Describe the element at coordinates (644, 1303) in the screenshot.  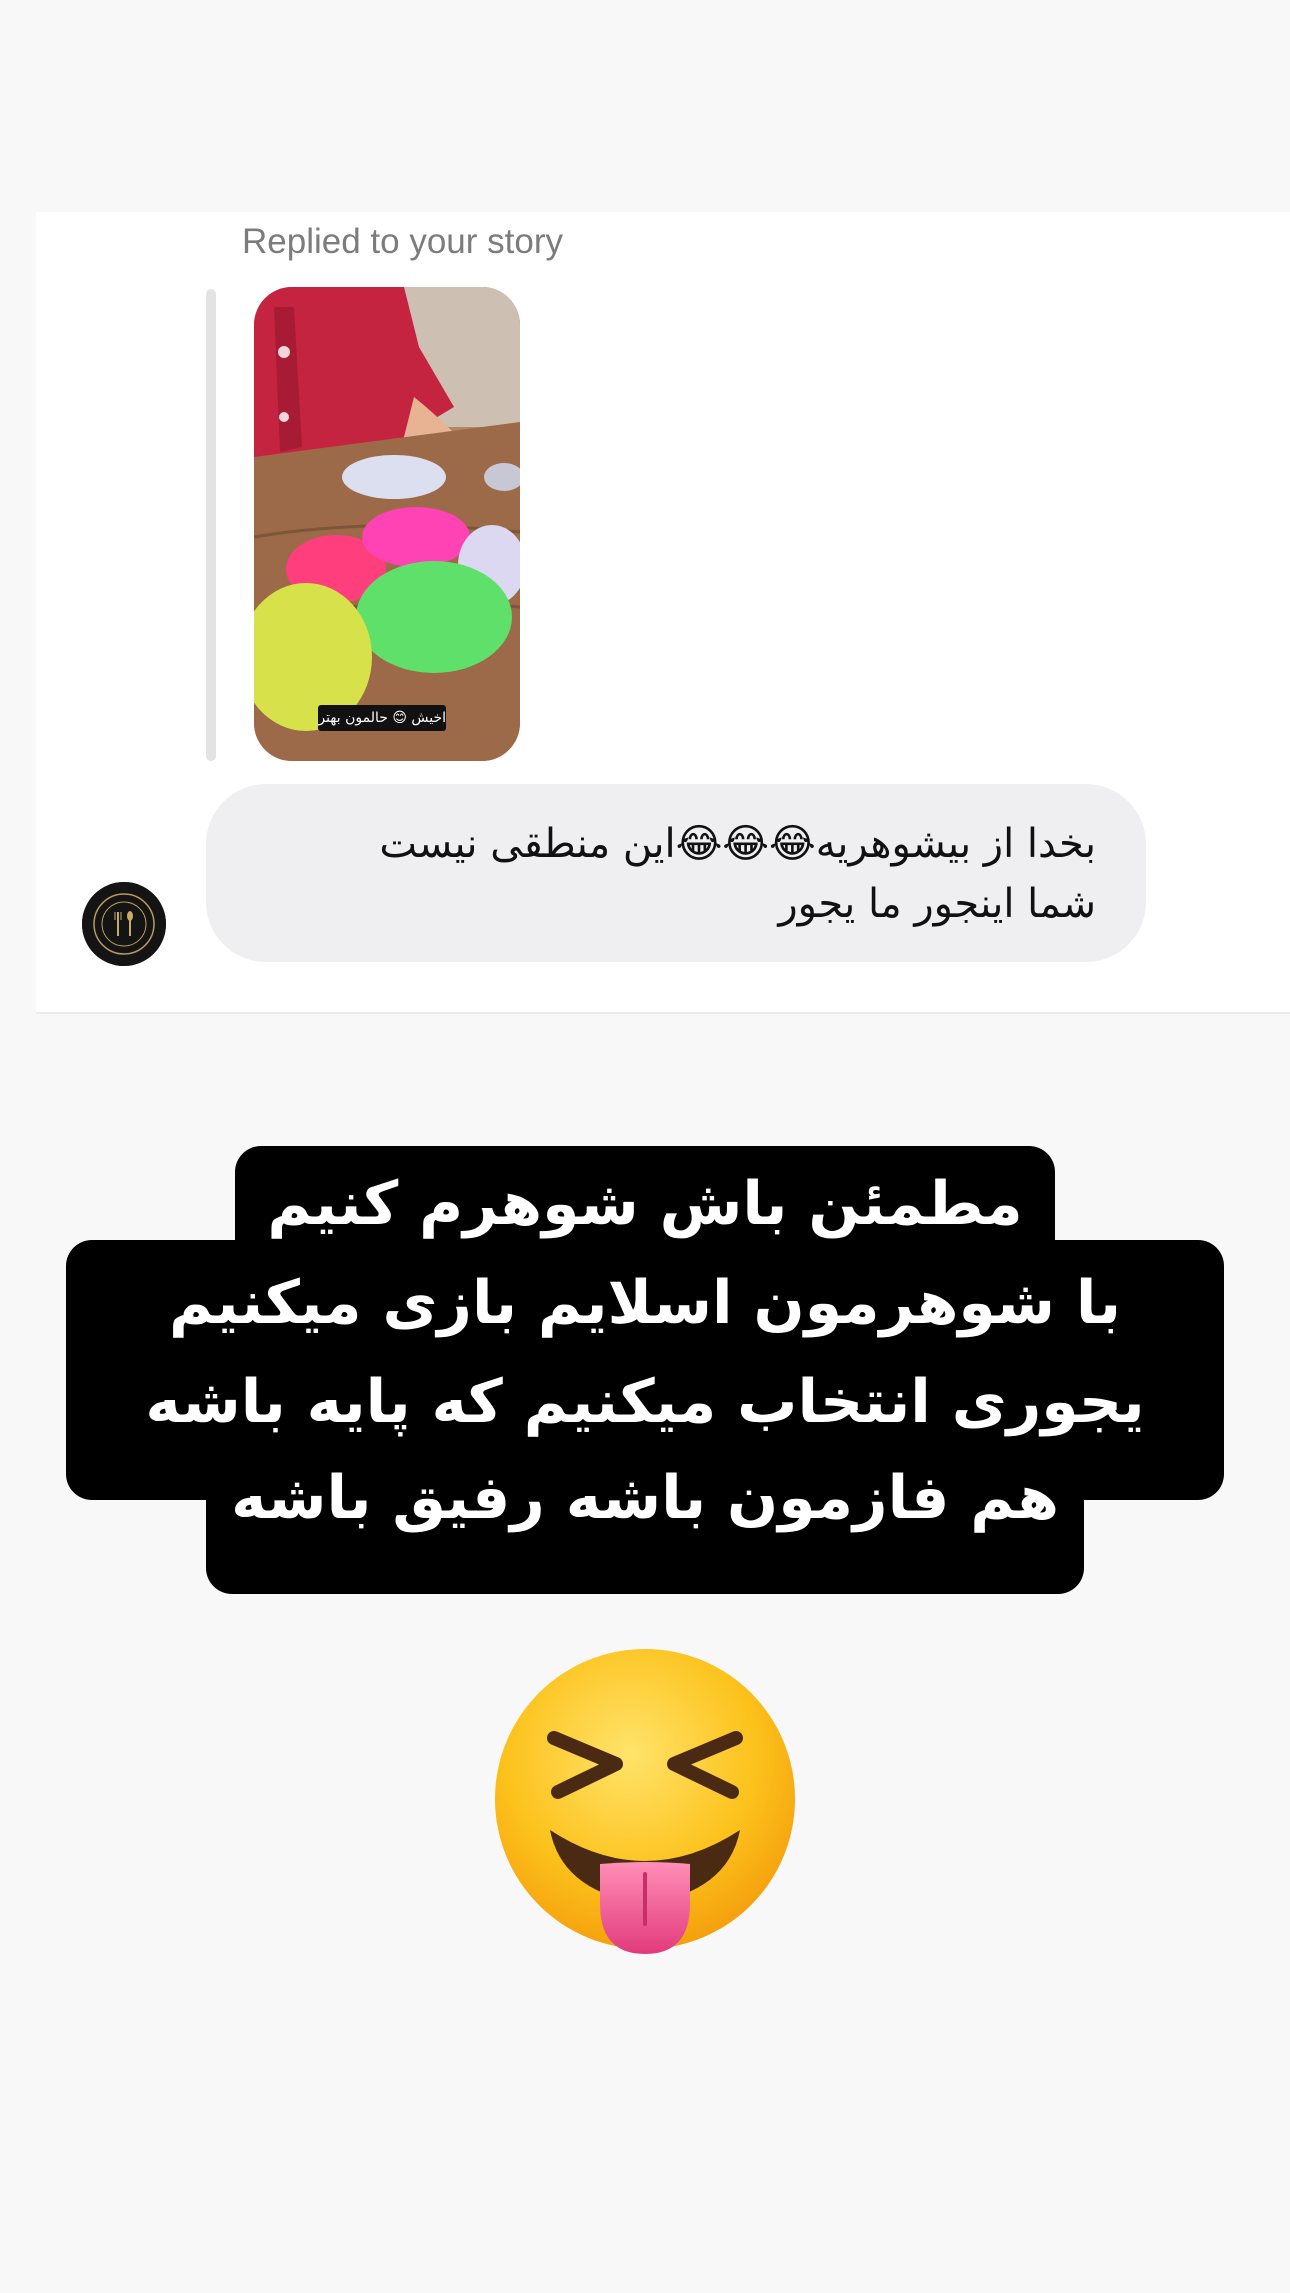
I see `story-text-line-2: با شوهرمون اسلایم بازی میکنیم` at that location.